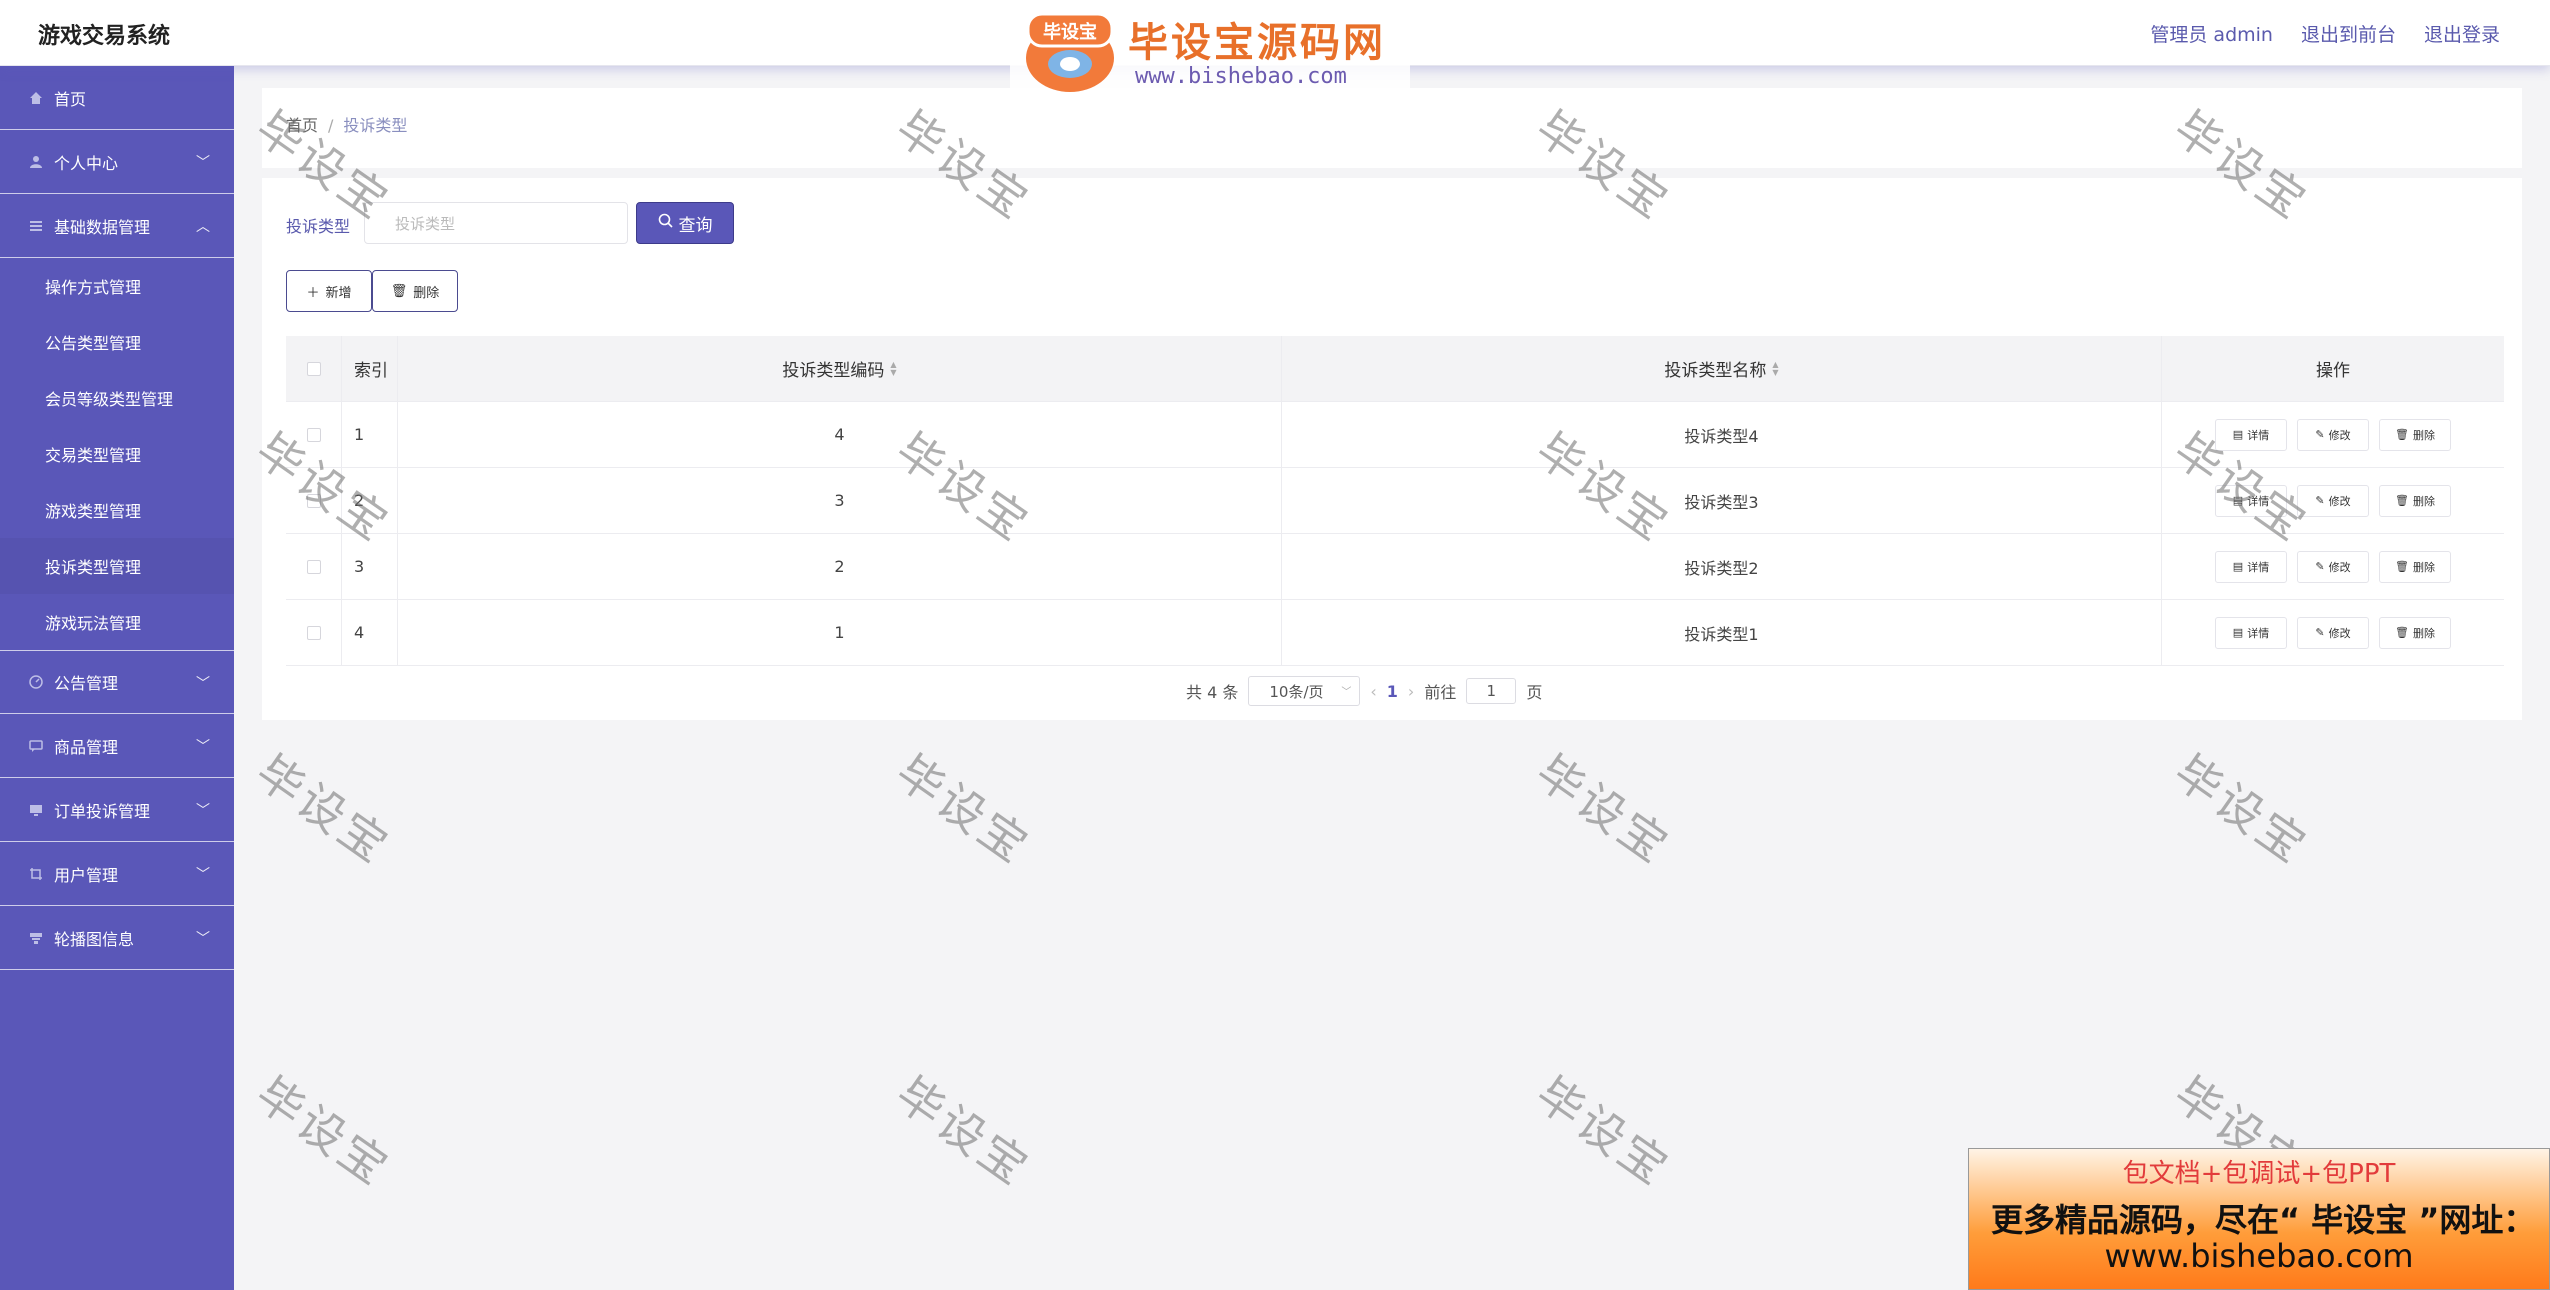 This screenshot has height=1290, width=2550. I want to click on pagination-total: 共 4 条, so click(1212, 692).